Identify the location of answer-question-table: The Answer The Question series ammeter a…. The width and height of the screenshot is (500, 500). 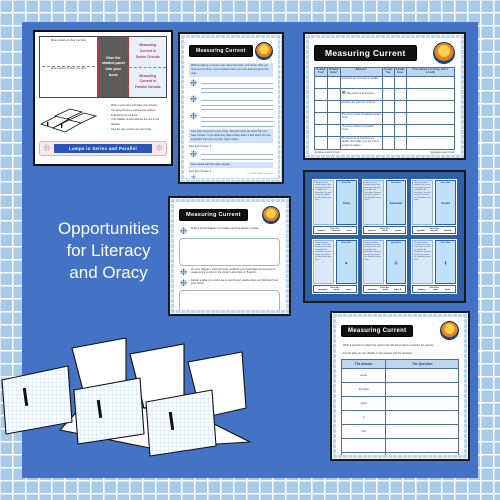
(399, 406).